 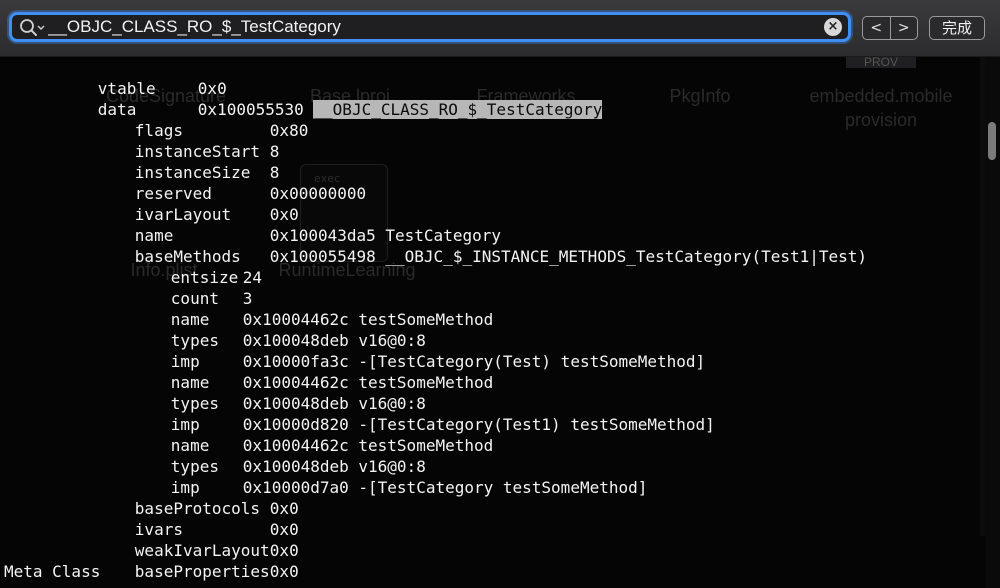 I want to click on scrollbar-track, so click(x=993, y=322).